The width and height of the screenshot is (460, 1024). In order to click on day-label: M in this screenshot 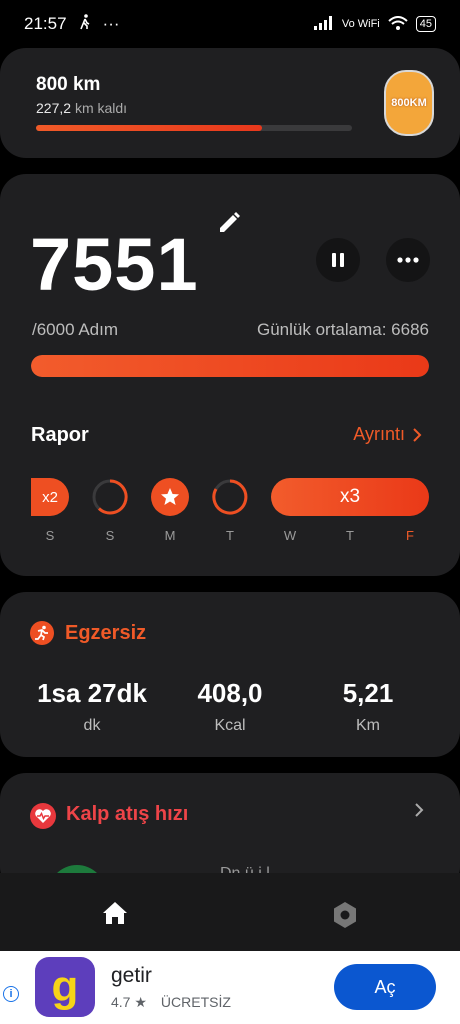, I will do `click(170, 535)`.